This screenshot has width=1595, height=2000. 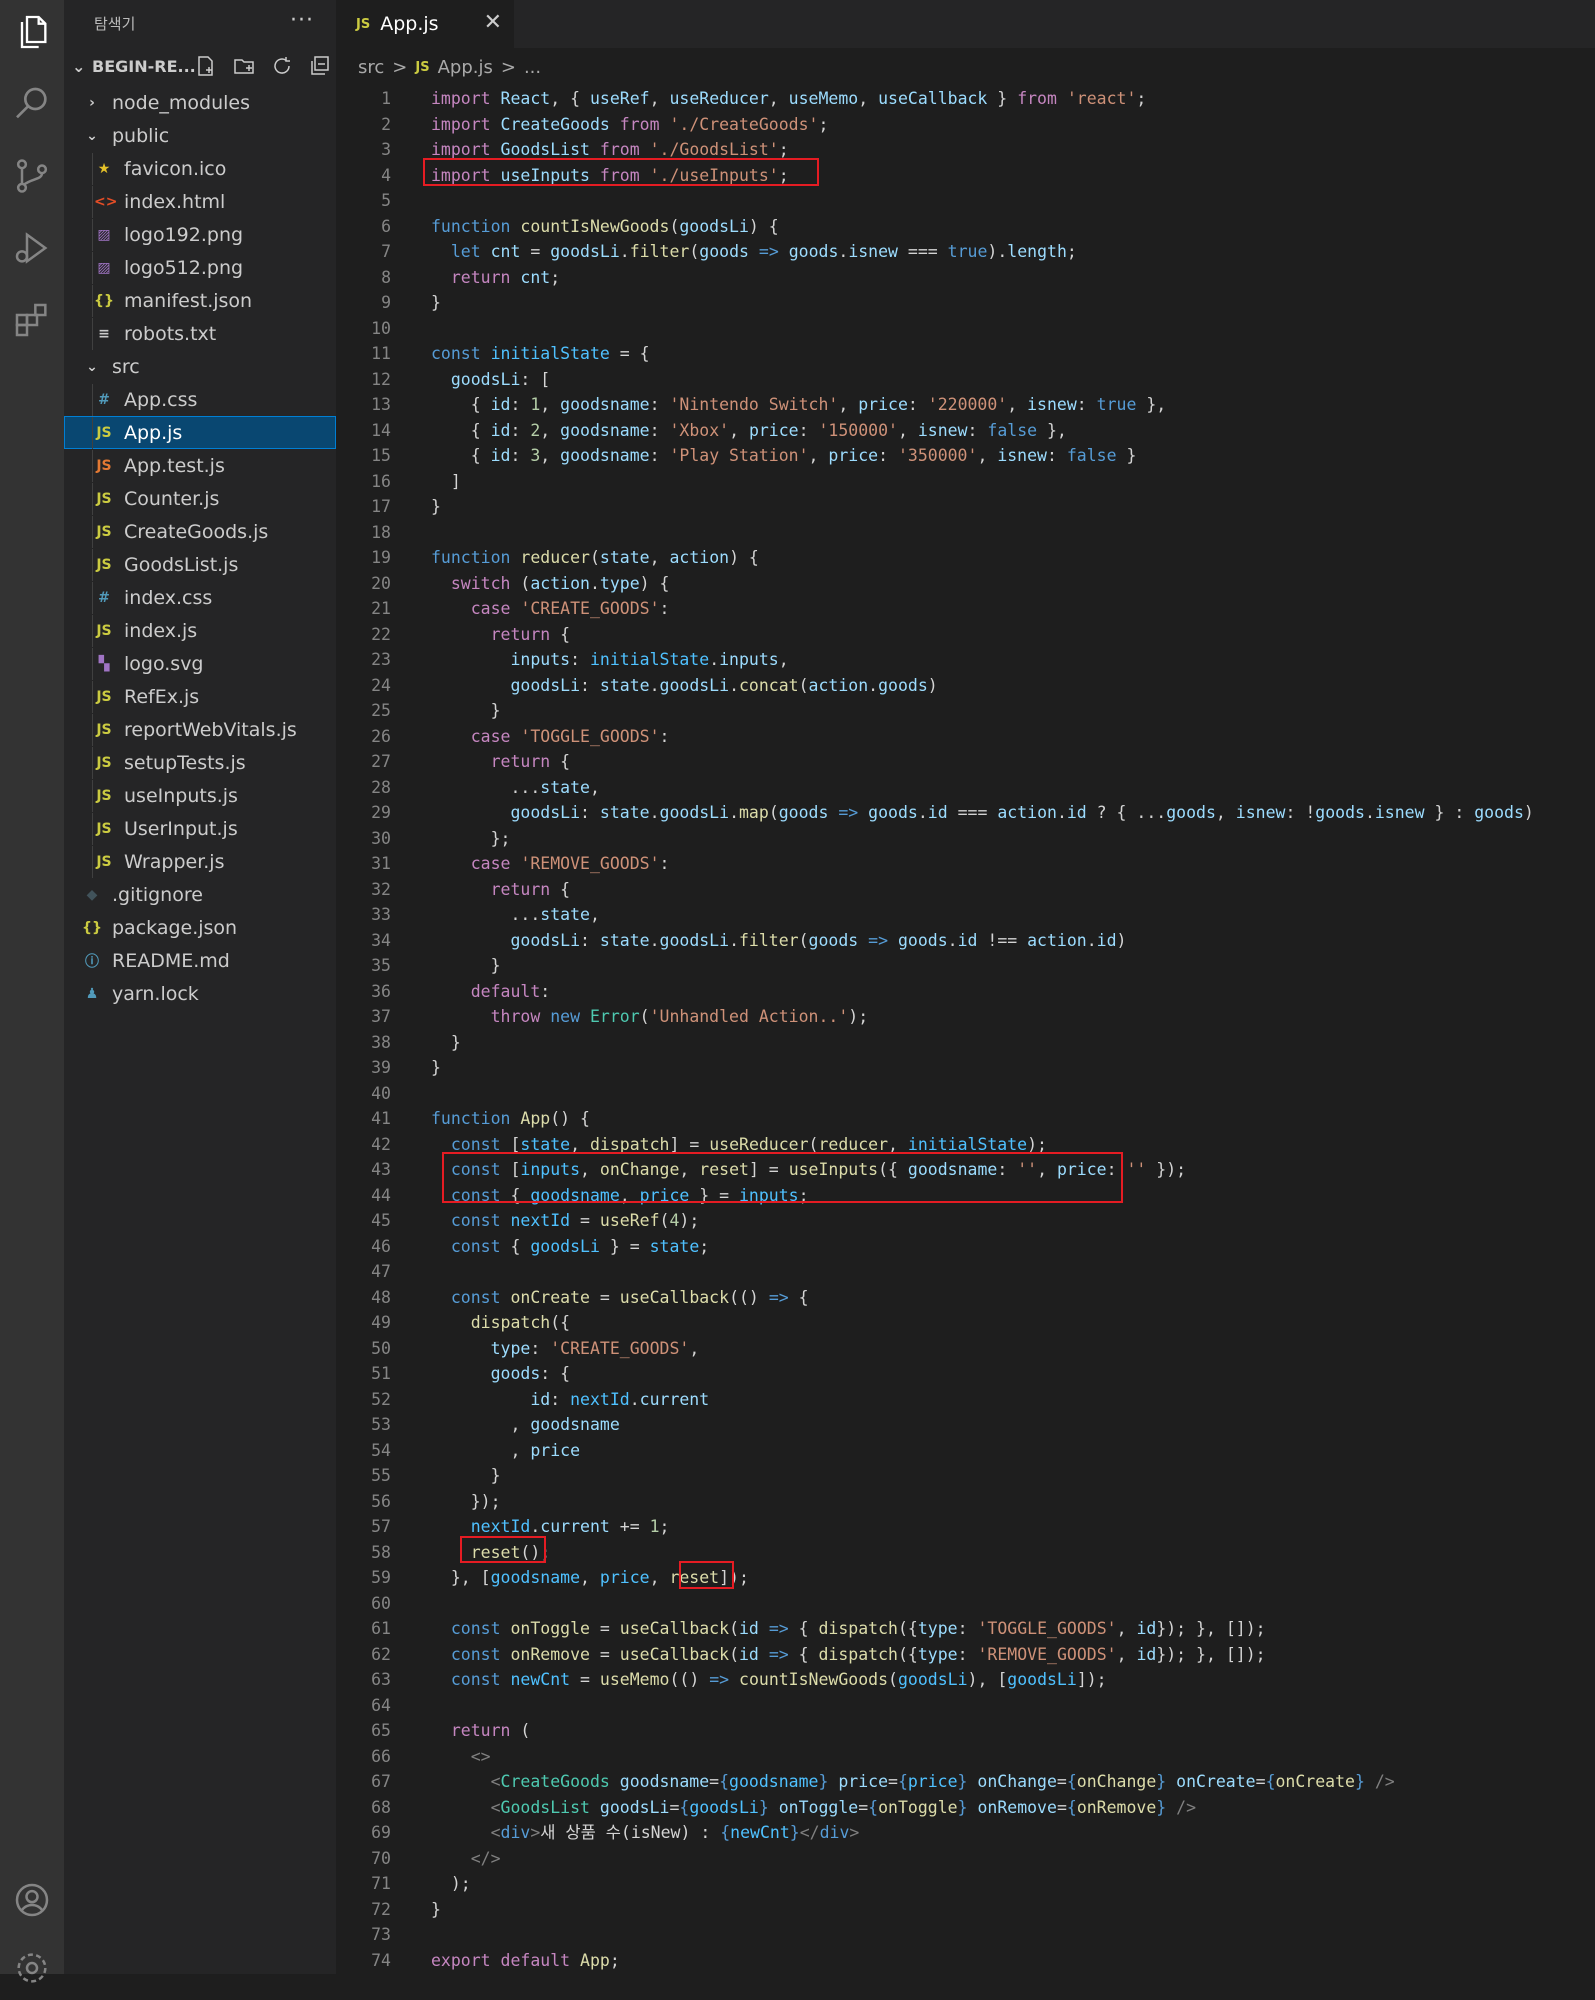 I want to click on tree-file: # index.css, so click(x=200, y=597).